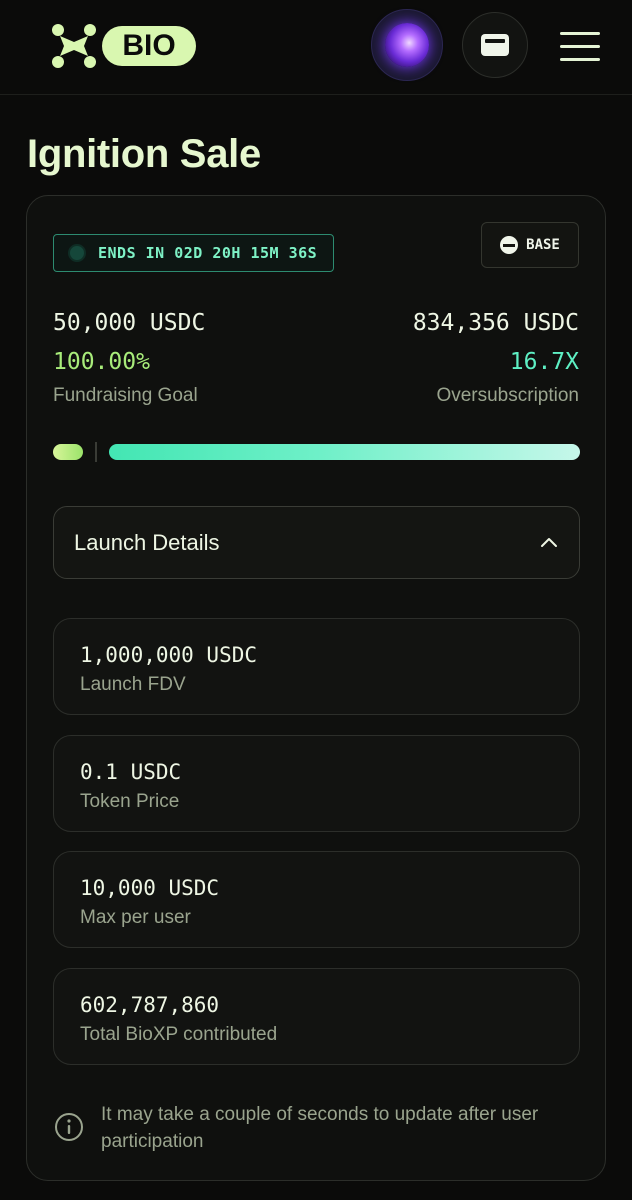  I want to click on countdown-text: ENDS IN 02D 20H 15M 36S, so click(208, 253).